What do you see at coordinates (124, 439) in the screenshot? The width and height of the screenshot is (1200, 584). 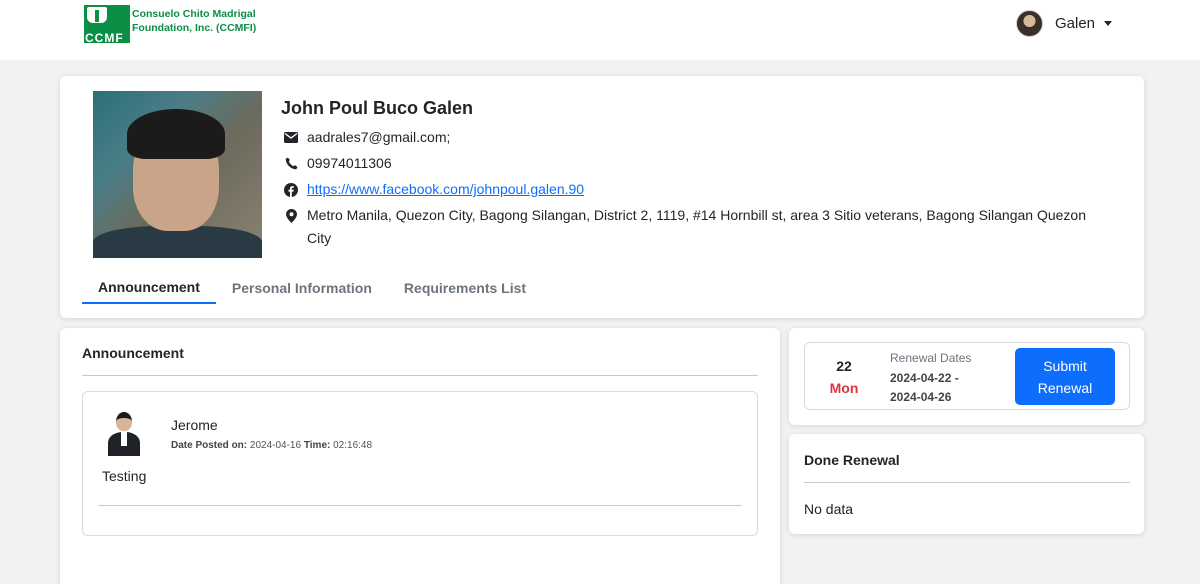 I see `avatar-collar` at bounding box center [124, 439].